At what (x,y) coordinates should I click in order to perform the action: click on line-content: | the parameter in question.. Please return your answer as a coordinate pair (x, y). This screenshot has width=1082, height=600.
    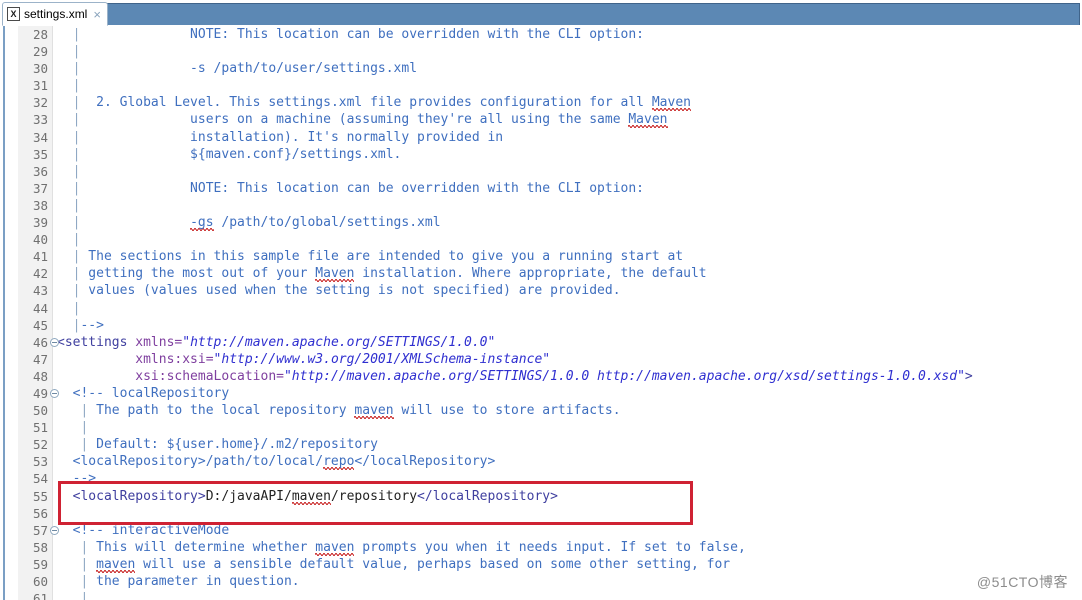
    Looking at the image, I should click on (178, 581).